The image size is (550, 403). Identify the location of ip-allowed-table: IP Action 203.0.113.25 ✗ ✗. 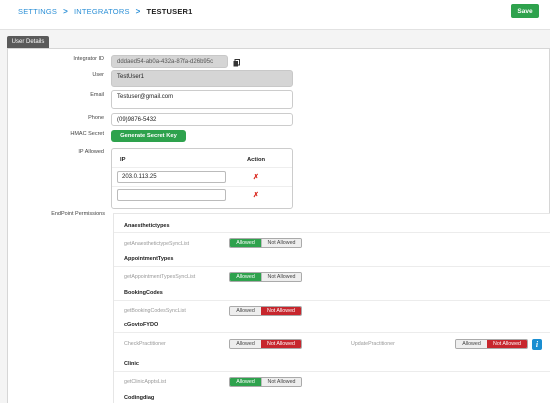
(202, 178).